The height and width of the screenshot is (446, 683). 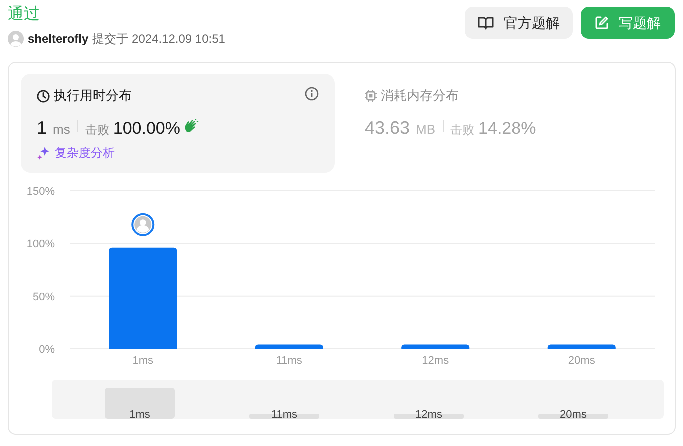 I want to click on navigator-label: 1ms, so click(x=140, y=415).